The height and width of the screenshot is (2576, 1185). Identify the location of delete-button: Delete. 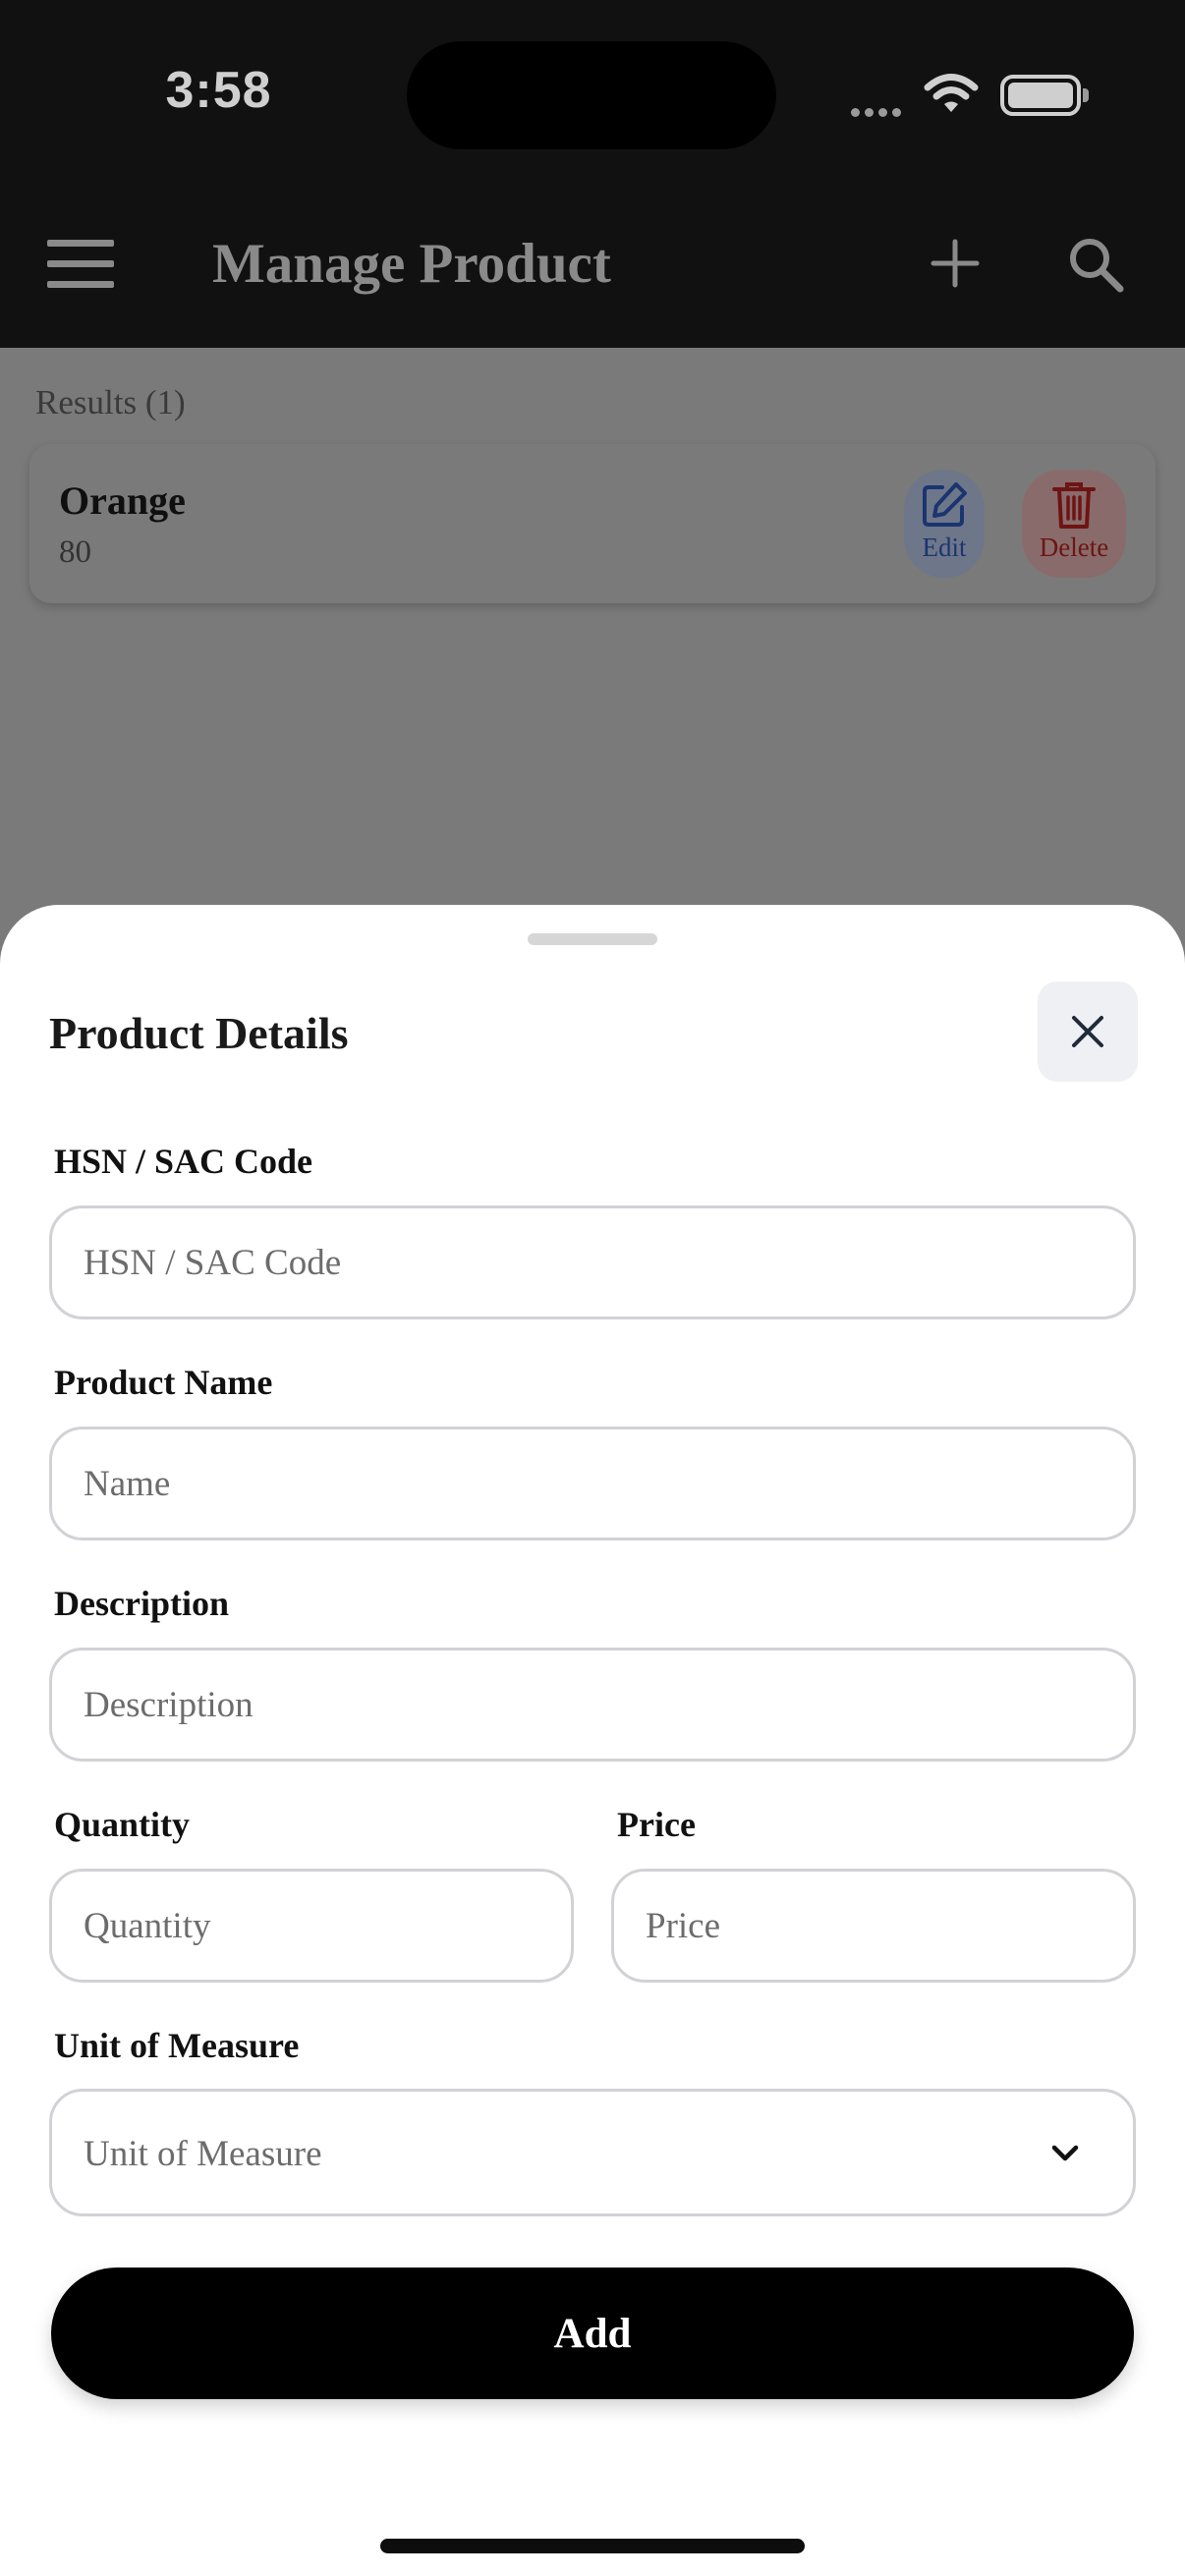
(1074, 524).